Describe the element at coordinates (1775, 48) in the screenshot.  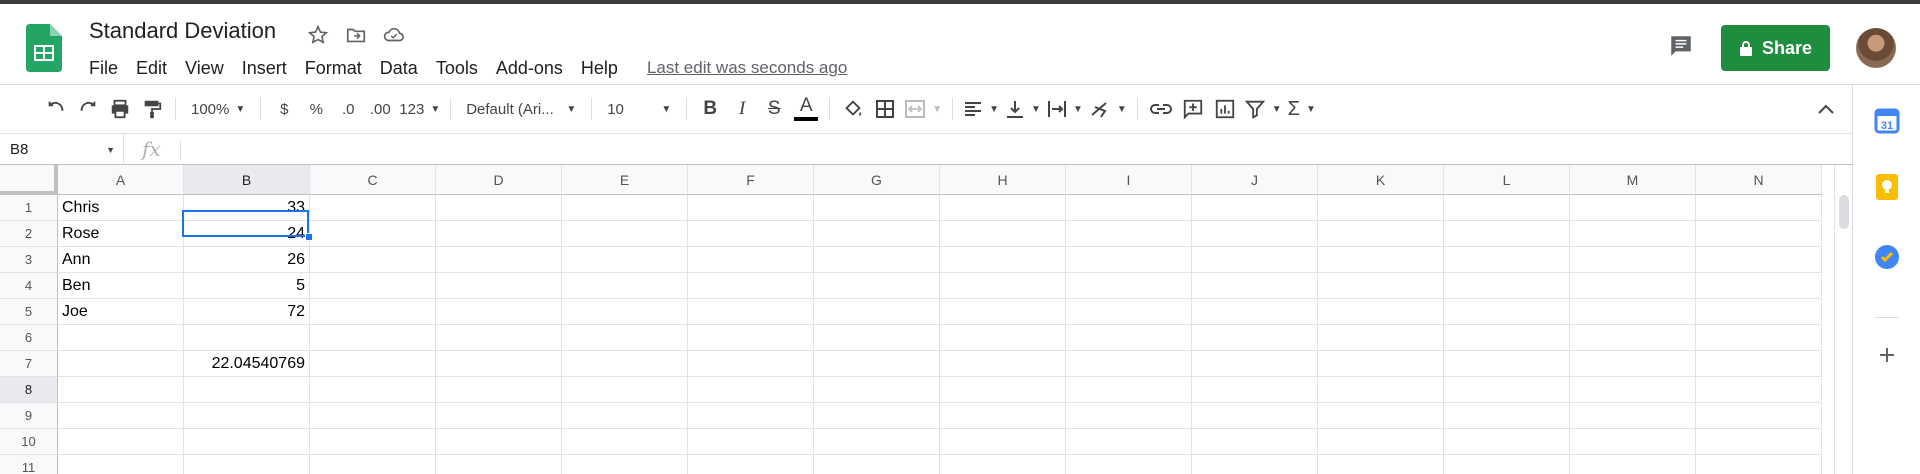
I see `share-button: Share` at that location.